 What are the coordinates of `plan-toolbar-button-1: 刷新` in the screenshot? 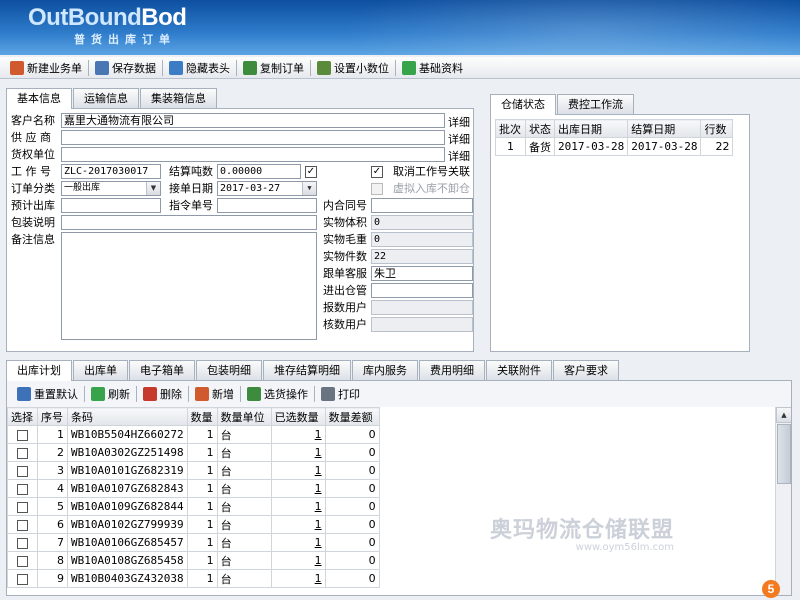 It's located at (110, 394).